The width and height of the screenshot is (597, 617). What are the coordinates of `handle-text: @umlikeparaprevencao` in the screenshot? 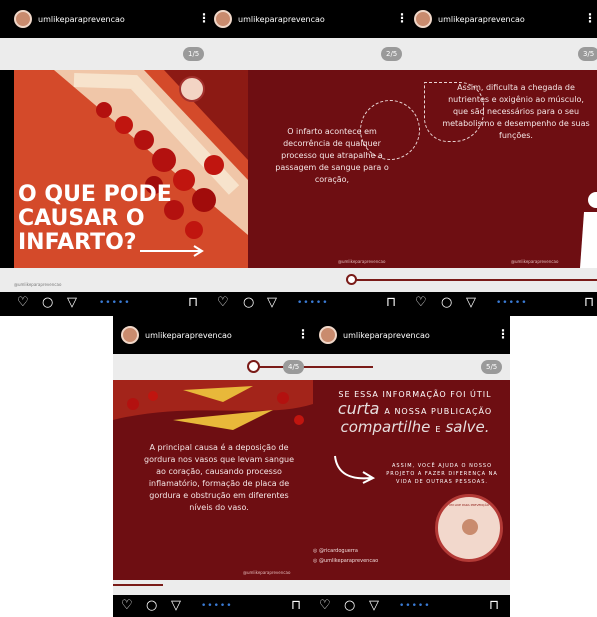 It's located at (348, 561).